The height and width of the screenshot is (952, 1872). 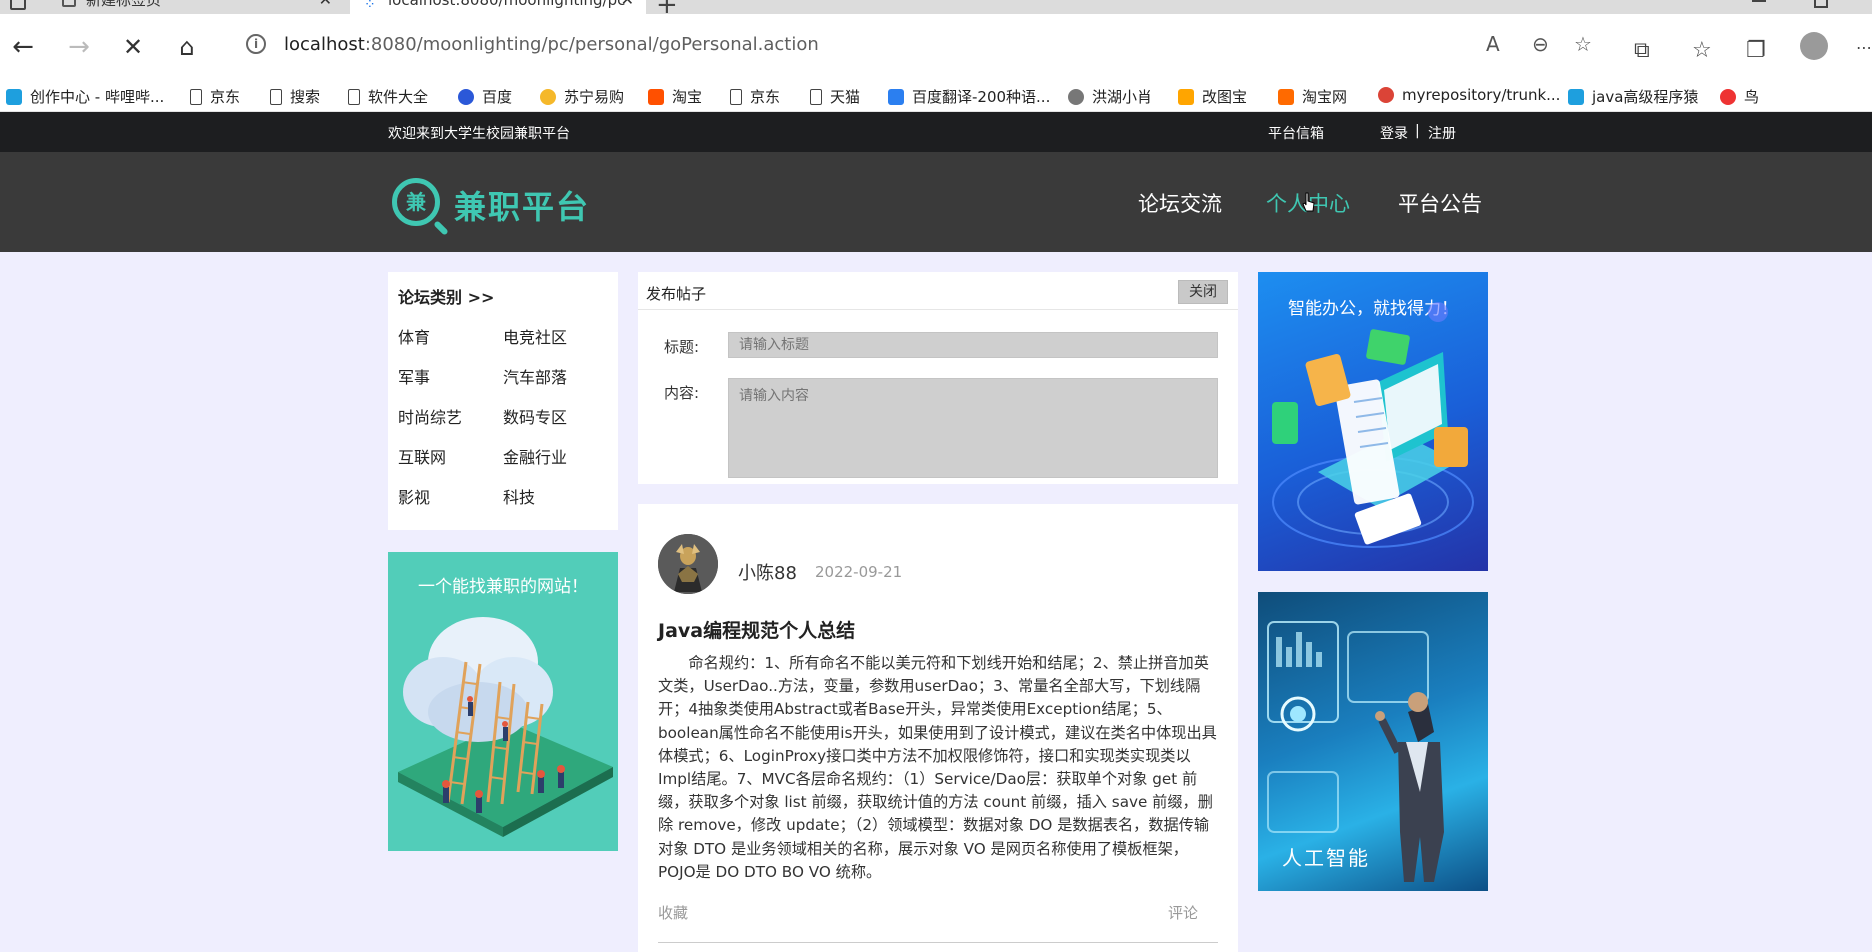 I want to click on bilibili-icon, so click(x=1576, y=97).